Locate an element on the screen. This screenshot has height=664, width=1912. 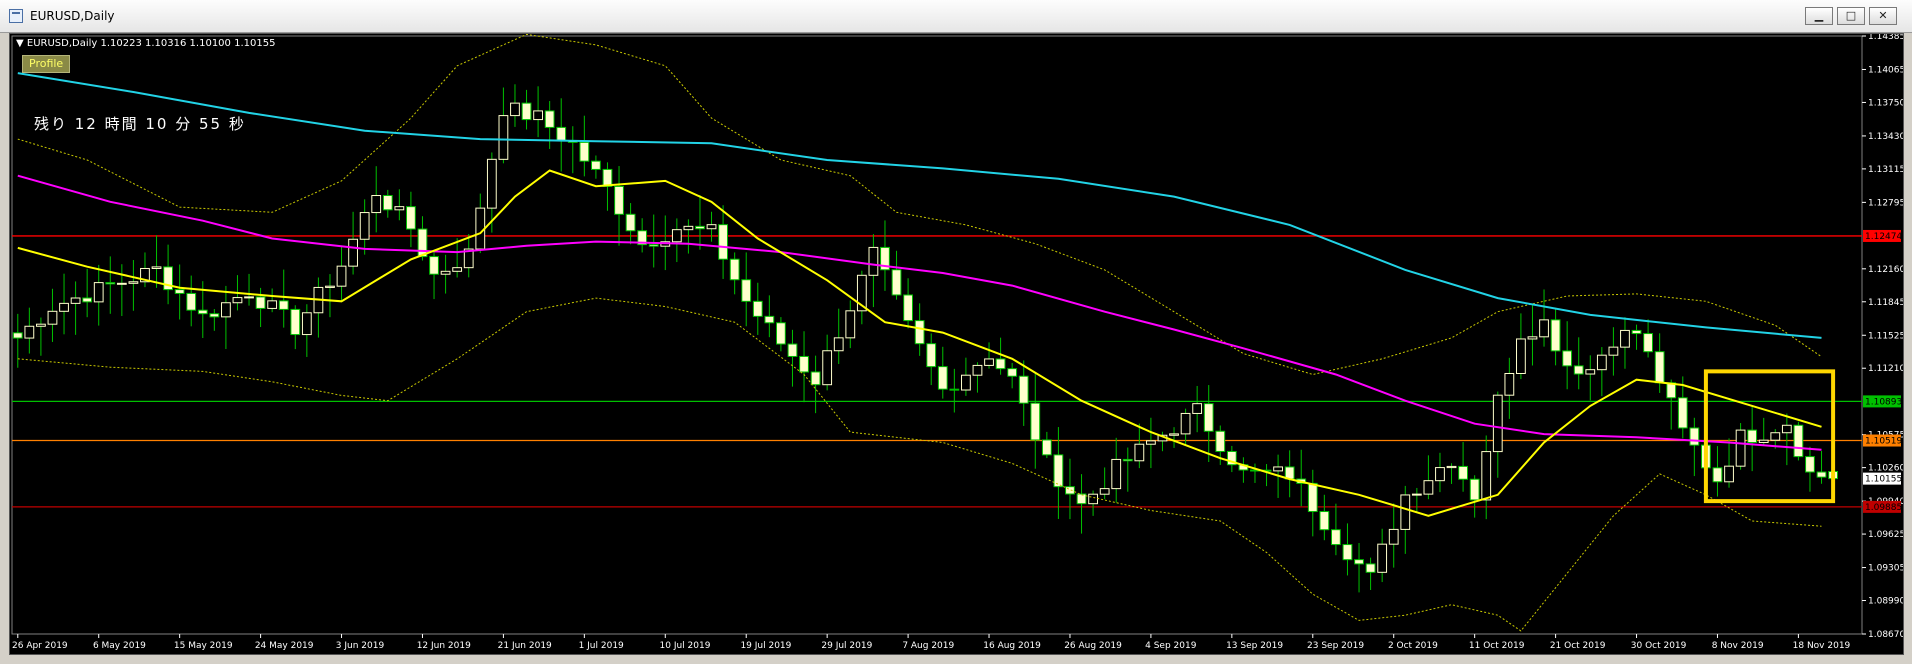
y-tick-label: 1.08670 is located at coordinates (1885, 635).